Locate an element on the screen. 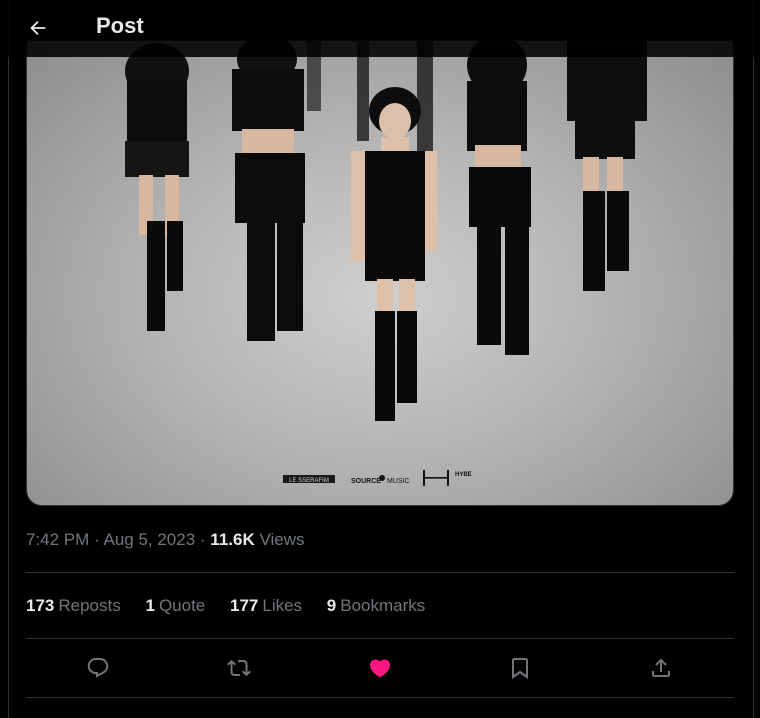  post-meta: 7:42 PM · Aug 5, 2023 · 11.6K Views is located at coordinates (165, 540).